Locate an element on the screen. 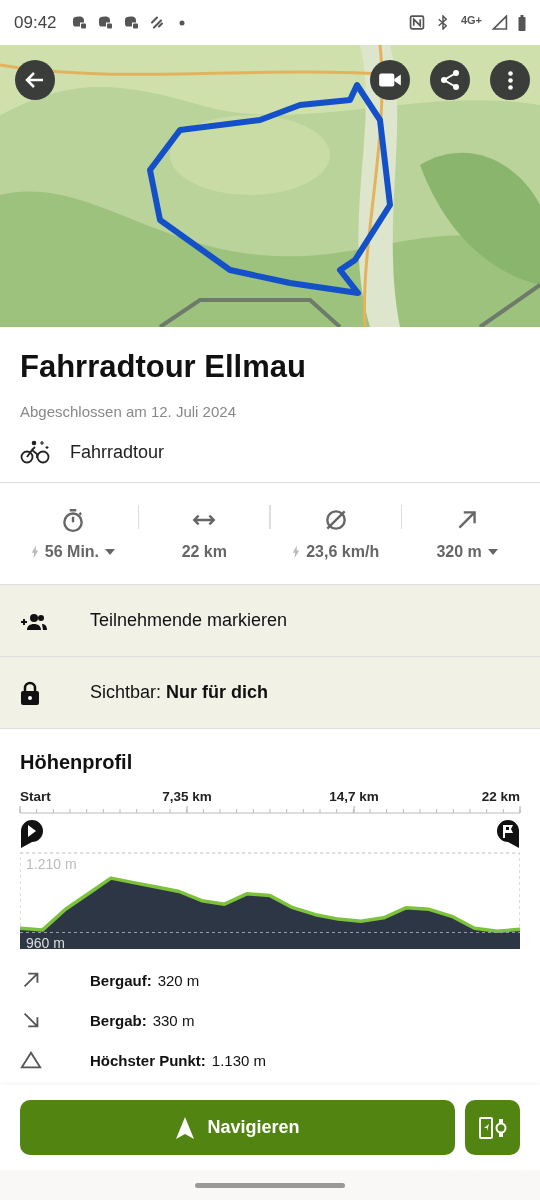 The image size is (540, 1200). phone-watch-icon is located at coordinates (492, 1127).